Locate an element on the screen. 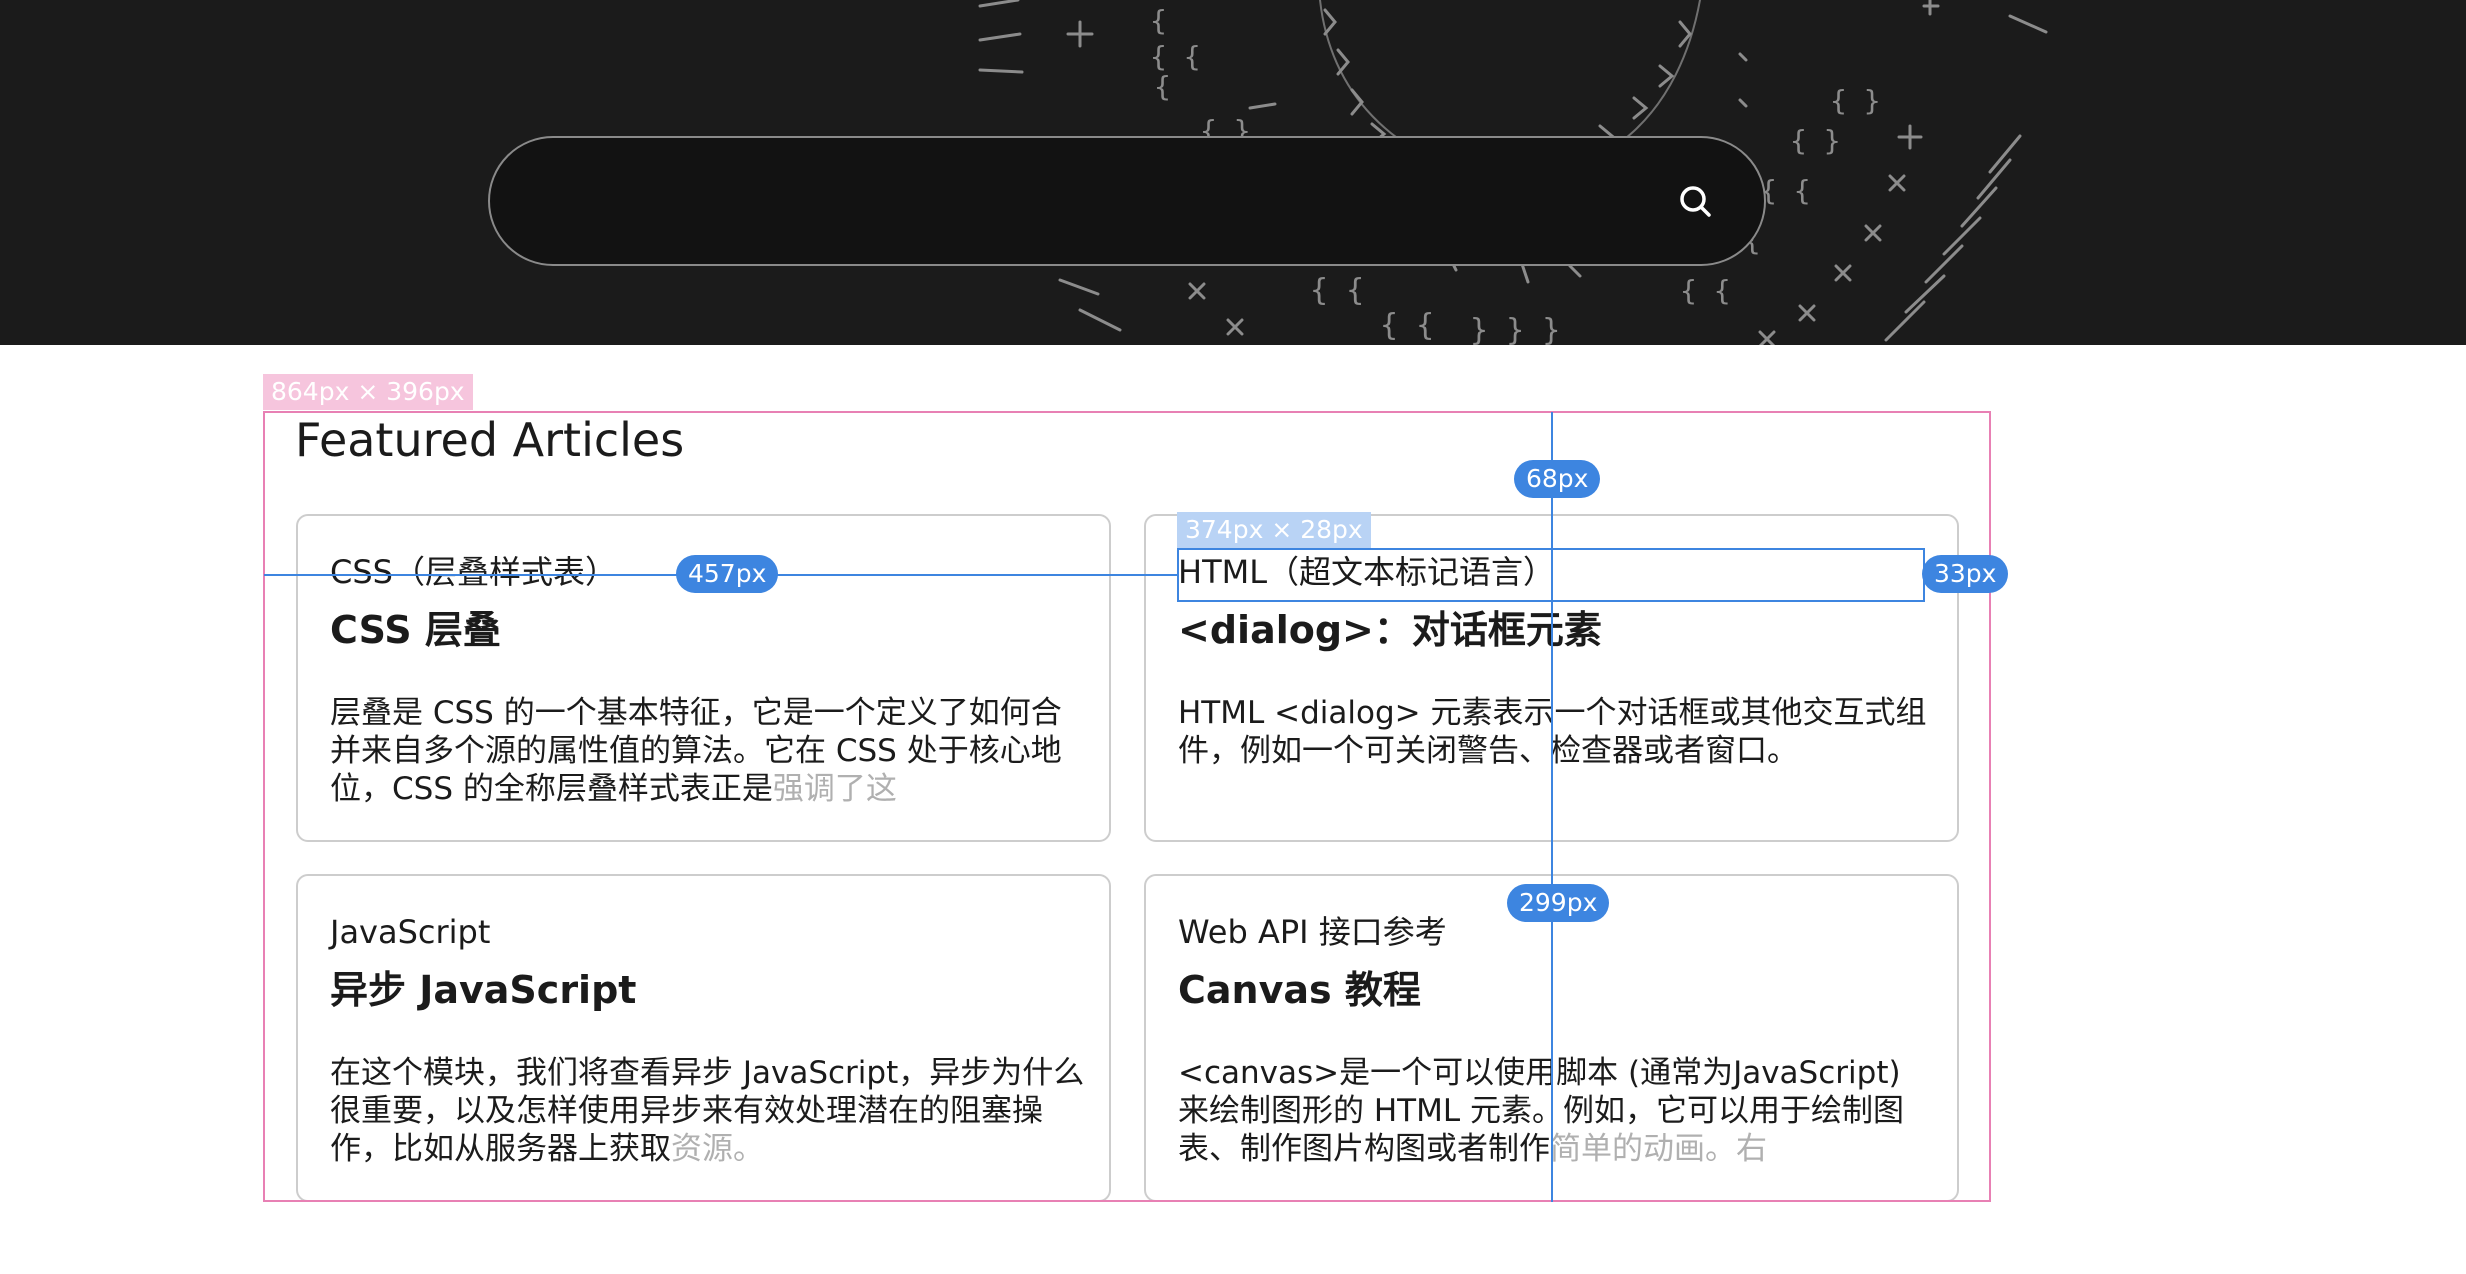 The width and height of the screenshot is (2466, 1274). article-title: Canvas 教程 is located at coordinates (1299, 990).